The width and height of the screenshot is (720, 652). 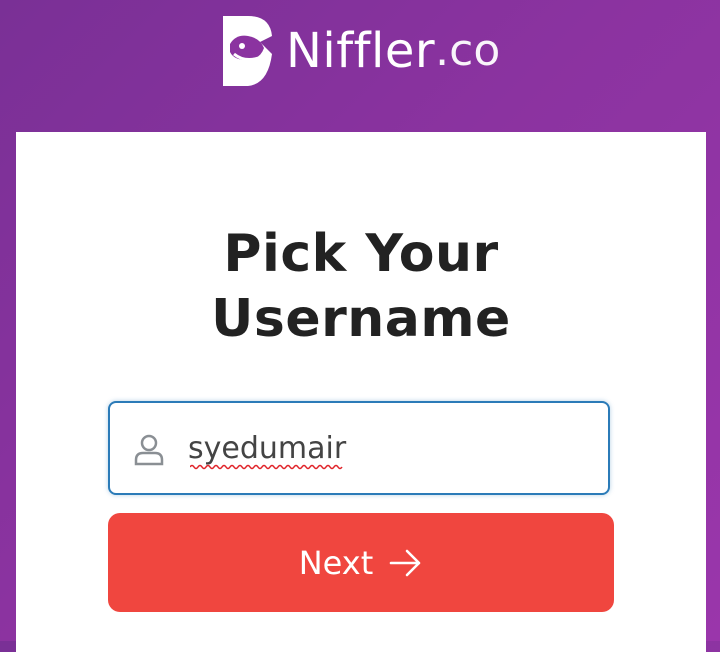 I want to click on next-button: Next, so click(x=361, y=562).